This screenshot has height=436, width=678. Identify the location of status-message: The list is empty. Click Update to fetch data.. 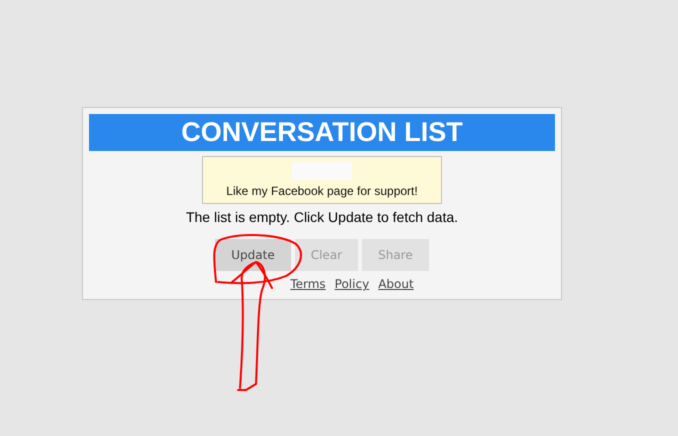
(322, 217).